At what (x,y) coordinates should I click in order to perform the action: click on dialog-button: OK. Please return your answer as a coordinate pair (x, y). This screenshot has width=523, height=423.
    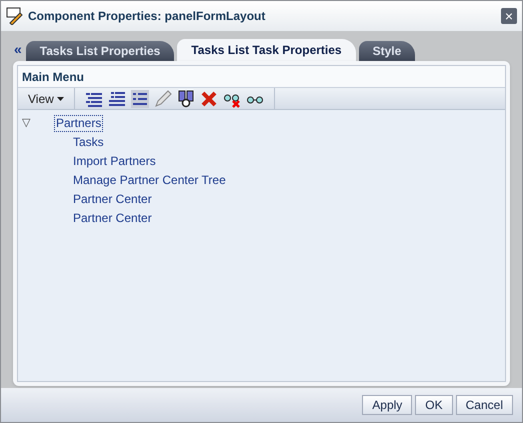
    Looking at the image, I should click on (434, 405).